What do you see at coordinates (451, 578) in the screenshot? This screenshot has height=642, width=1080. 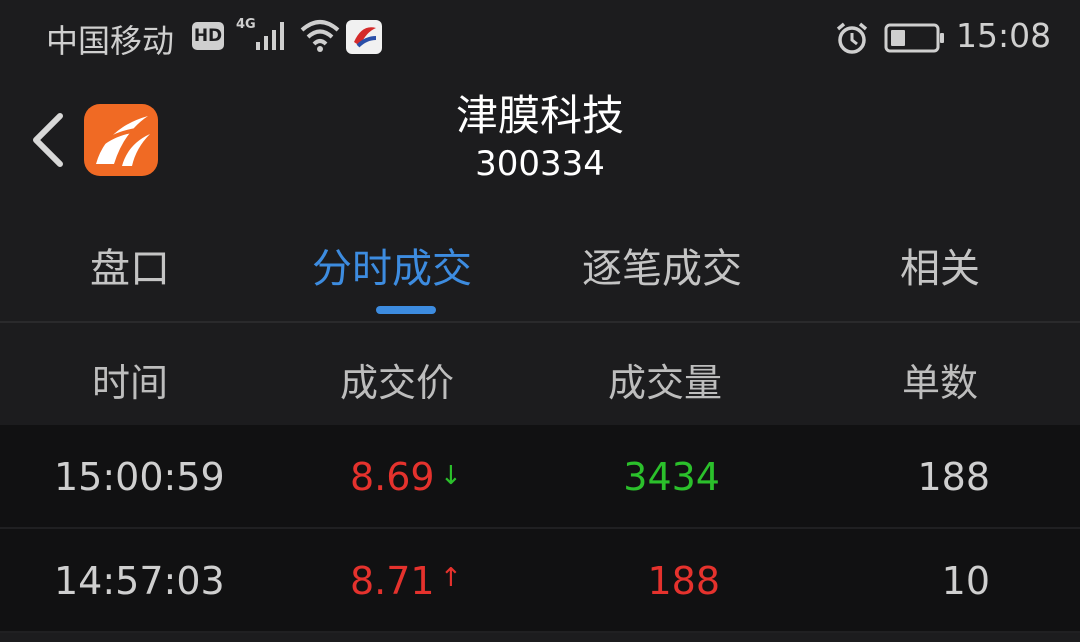 I see `price-up-arrow-icon: ↑` at bounding box center [451, 578].